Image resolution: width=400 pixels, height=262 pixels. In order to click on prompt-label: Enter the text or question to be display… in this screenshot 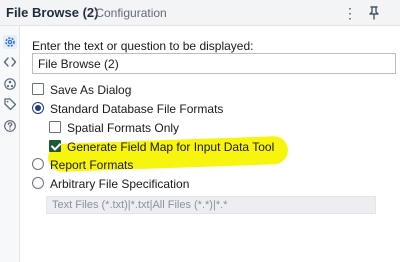, I will do `click(143, 46)`.